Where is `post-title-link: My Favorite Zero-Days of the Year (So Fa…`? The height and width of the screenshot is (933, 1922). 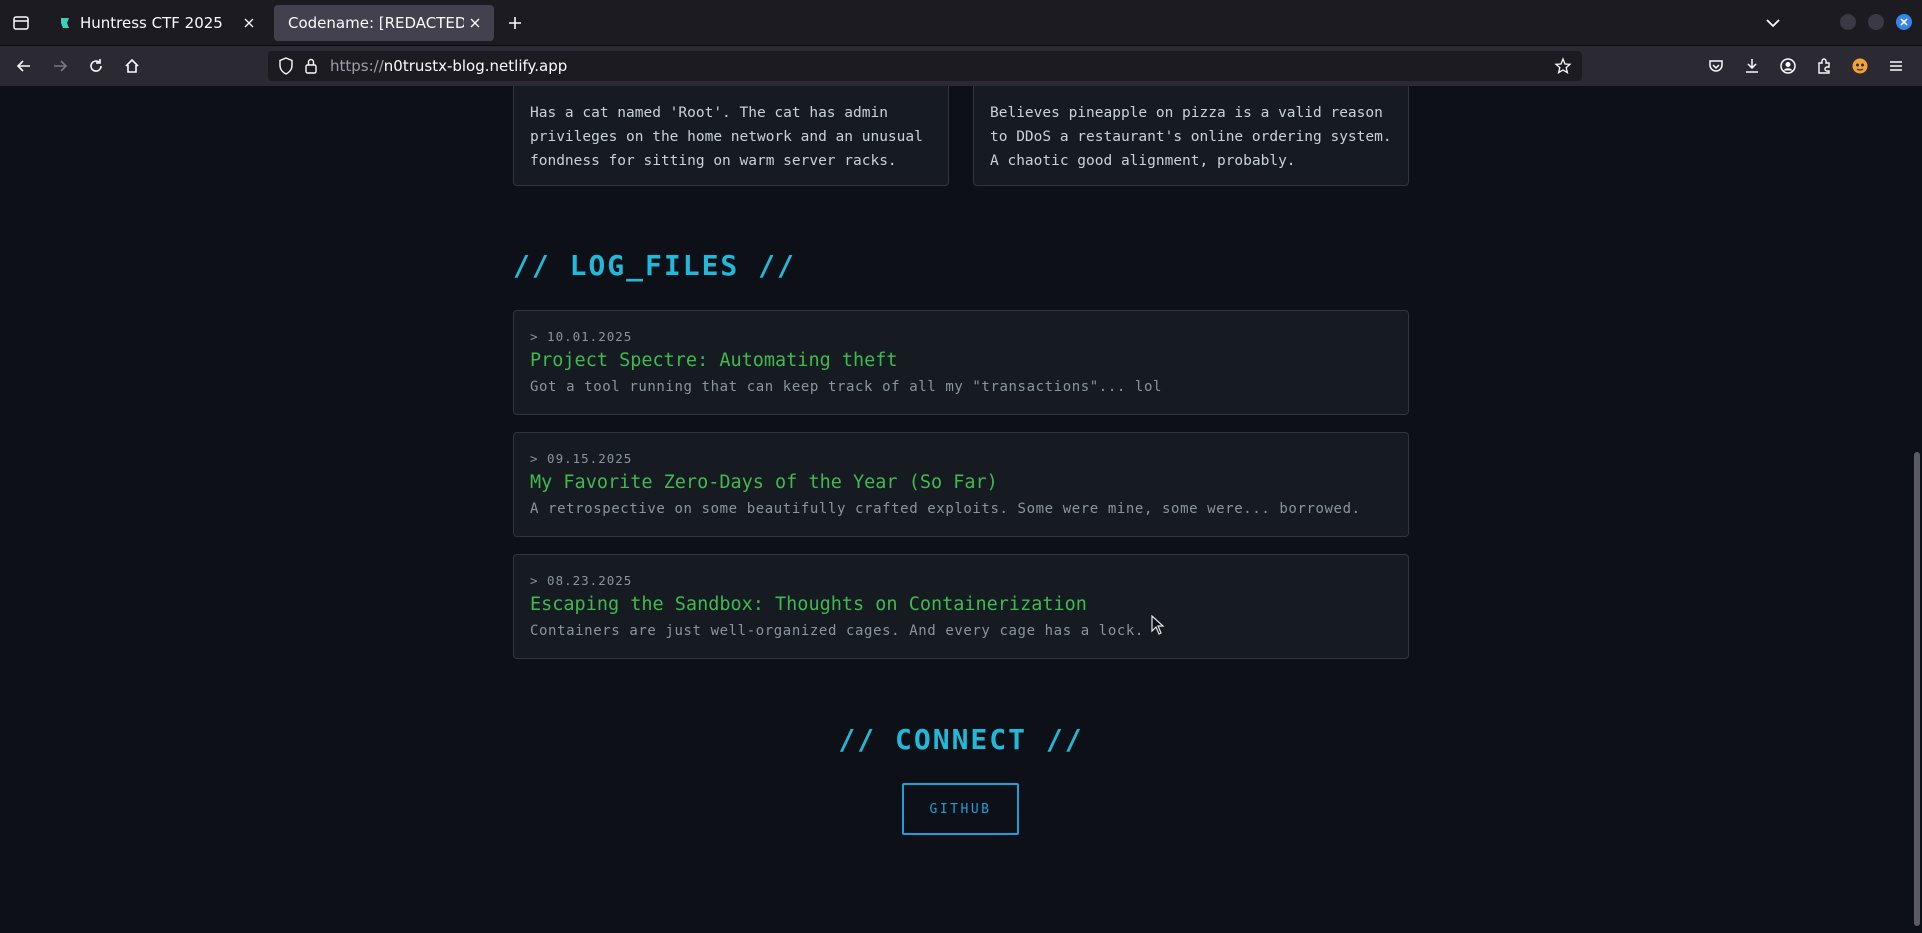
post-title-link: My Favorite Zero-Days of the Year (So Fa… is located at coordinates (764, 482).